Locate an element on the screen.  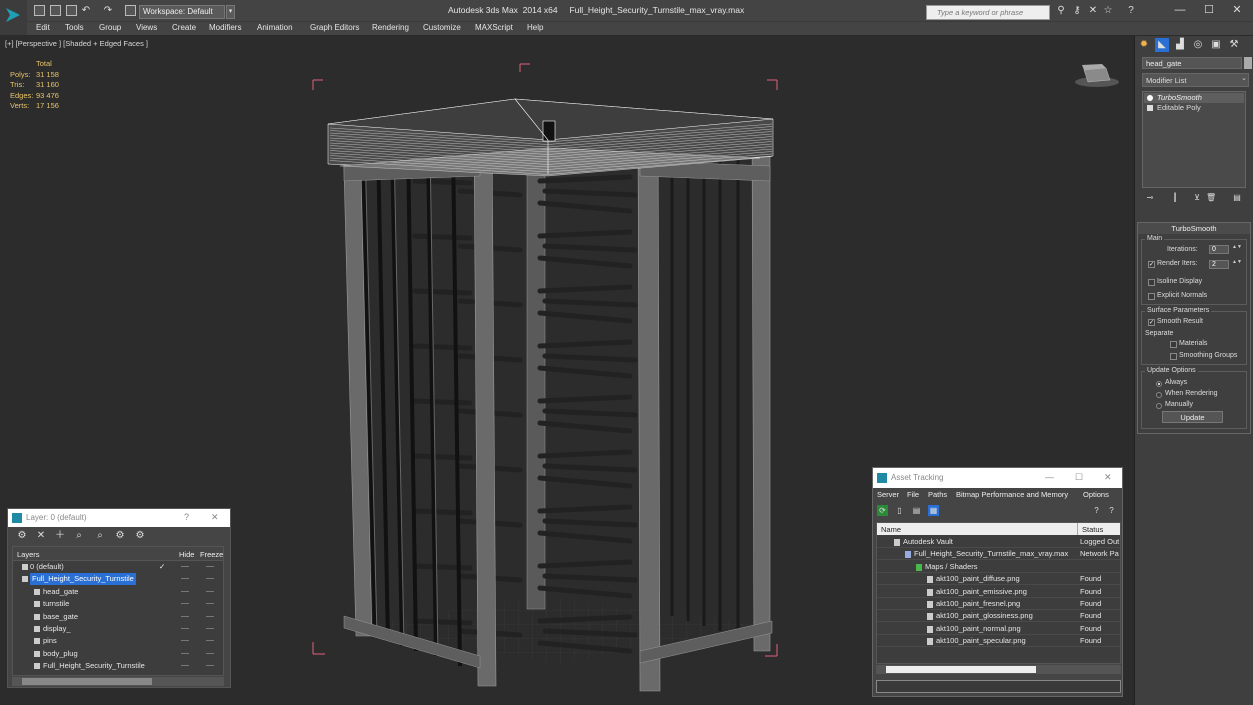
asset-row: akt100_paint_diffuse.png Found is located at coordinates (998, 579).